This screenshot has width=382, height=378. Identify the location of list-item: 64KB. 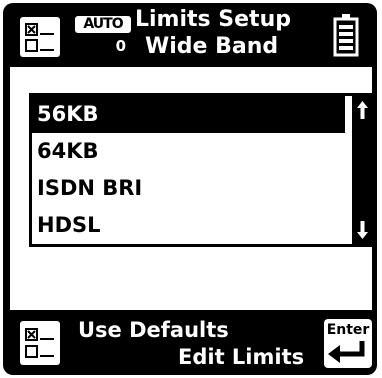
(188, 151).